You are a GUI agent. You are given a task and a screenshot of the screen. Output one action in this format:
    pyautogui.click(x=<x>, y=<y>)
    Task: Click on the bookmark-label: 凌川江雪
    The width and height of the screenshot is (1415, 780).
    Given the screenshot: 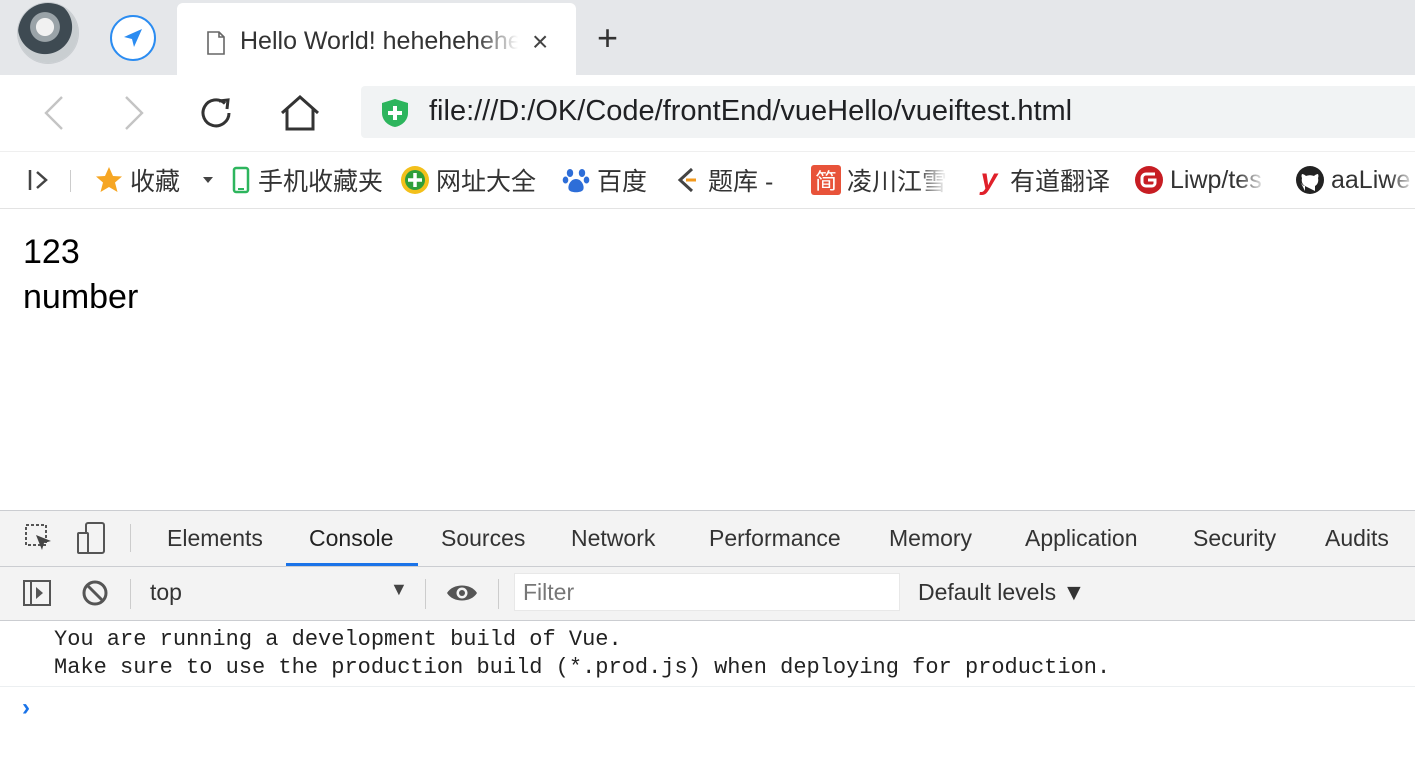 What is the action you would take?
    pyautogui.click(x=897, y=182)
    